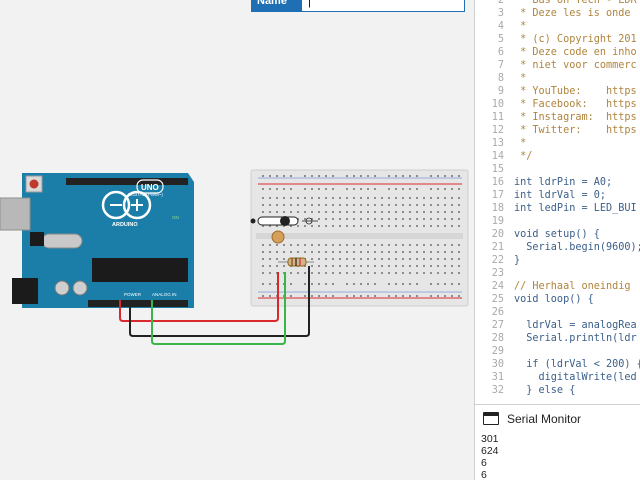  Describe the element at coordinates (133, 294) in the screenshot. I see `power-label: POWER` at that location.